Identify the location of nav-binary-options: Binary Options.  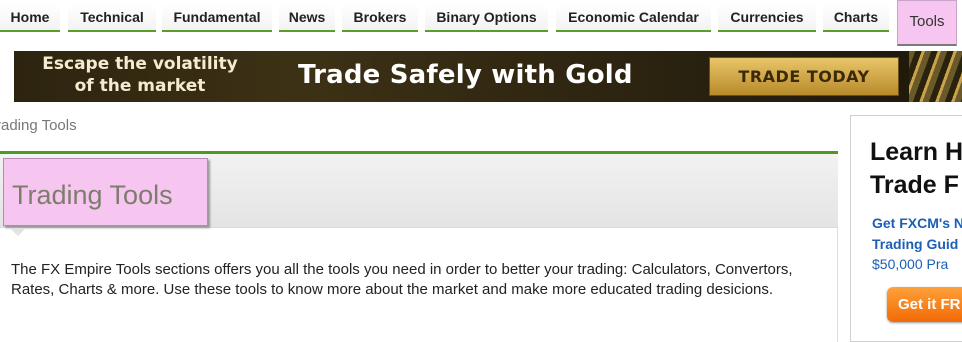
(486, 18).